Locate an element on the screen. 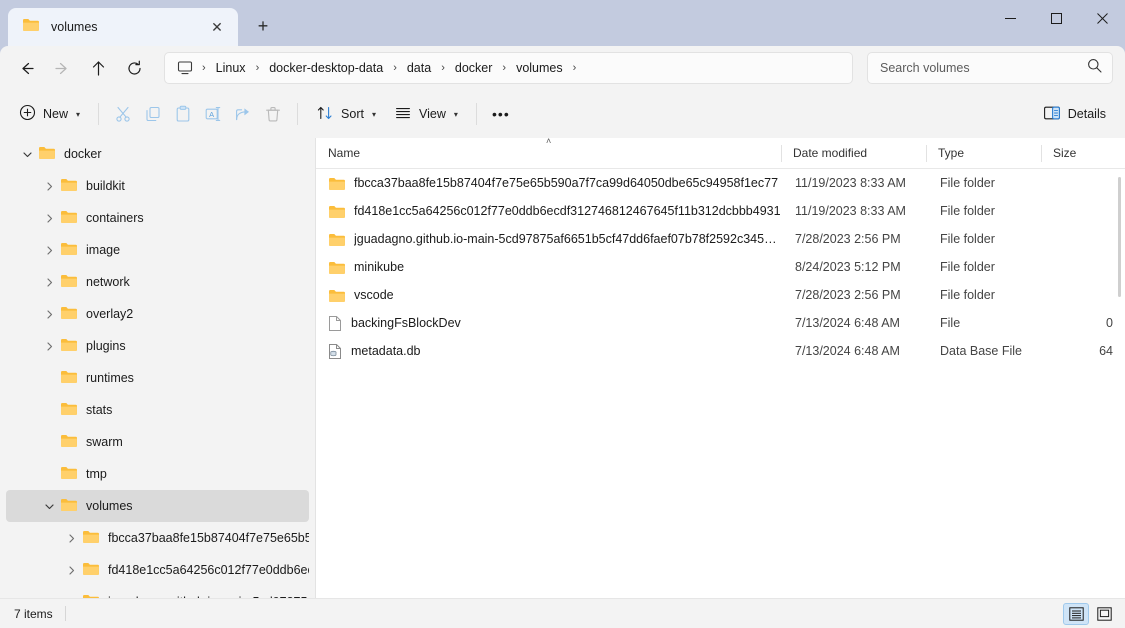 Image resolution: width=1125 pixels, height=628 pixels. minimize-button is located at coordinates (1010, 18).